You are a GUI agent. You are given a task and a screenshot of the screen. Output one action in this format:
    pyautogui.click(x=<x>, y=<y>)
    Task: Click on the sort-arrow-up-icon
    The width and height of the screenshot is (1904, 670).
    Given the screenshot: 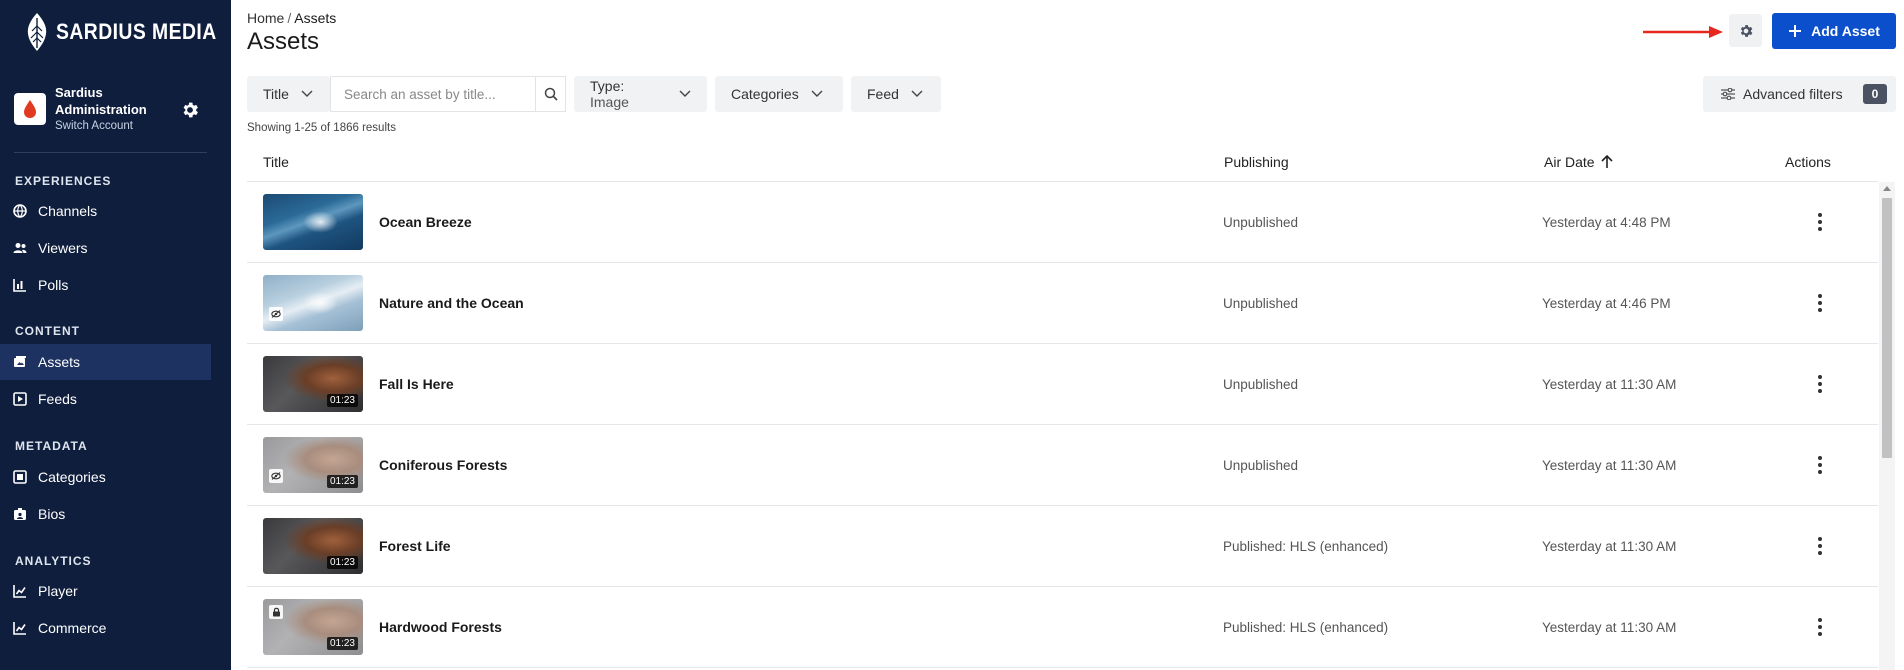 What is the action you would take?
    pyautogui.click(x=1607, y=161)
    